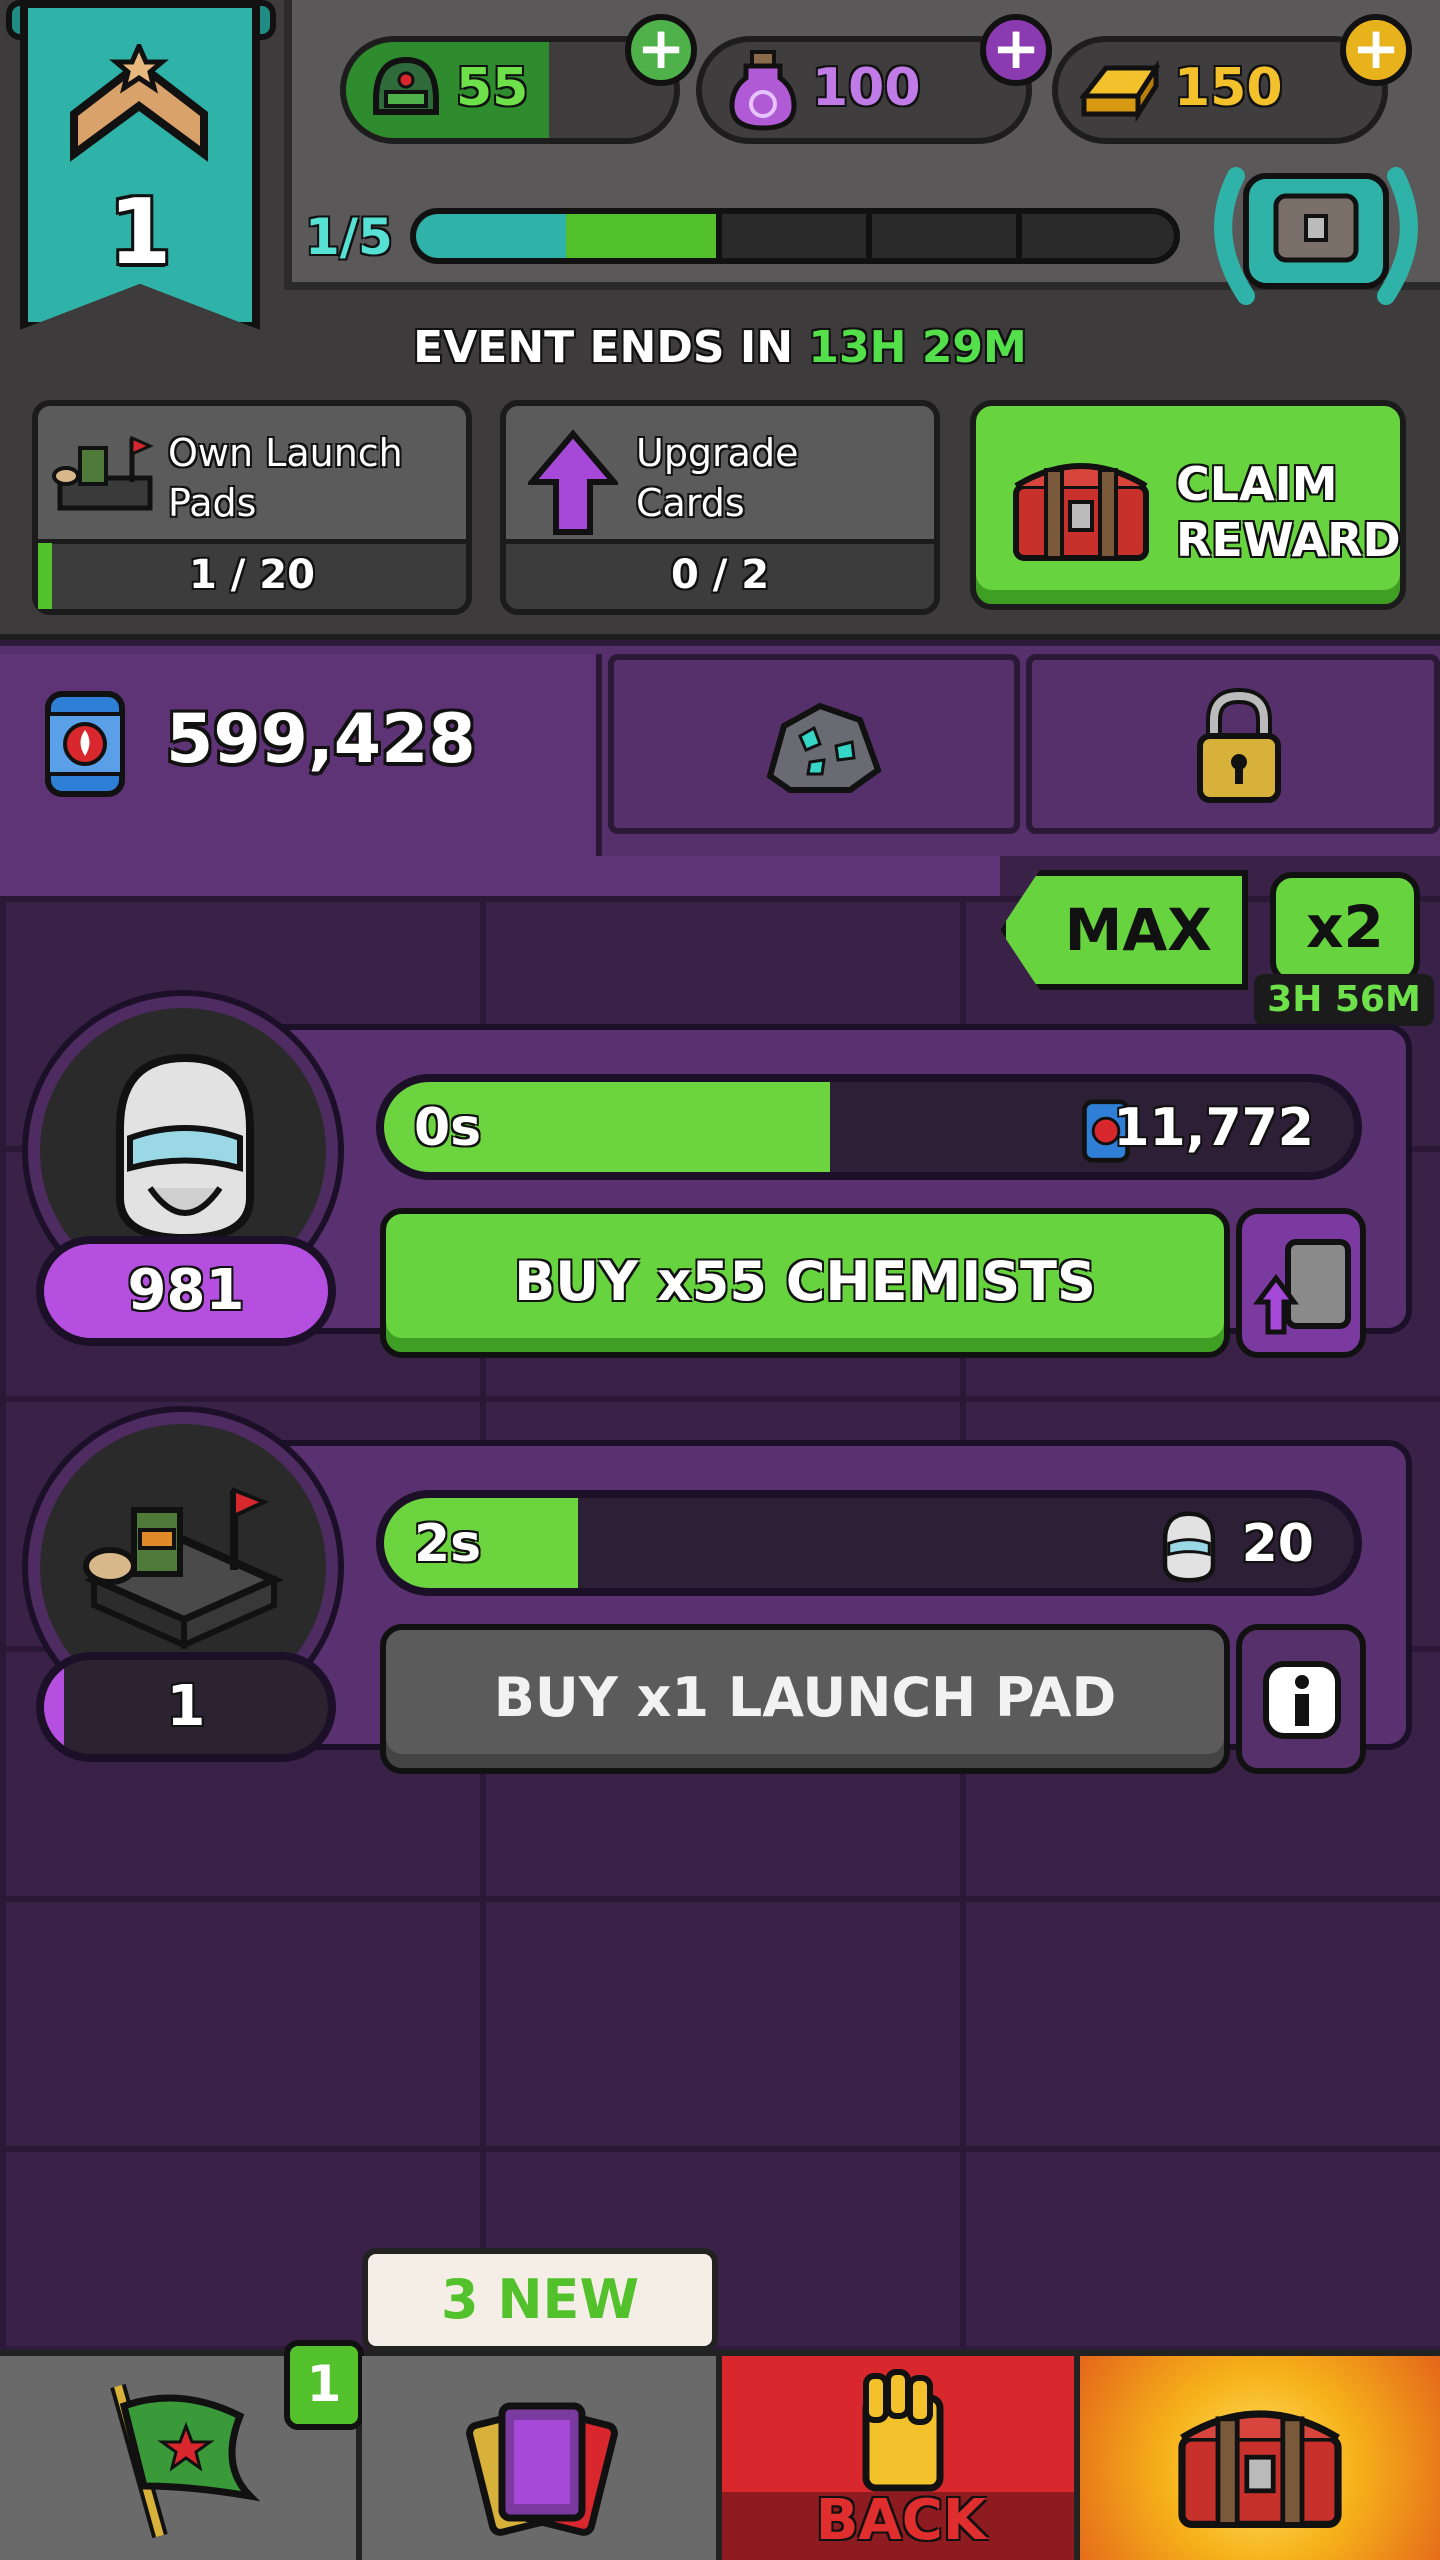  I want to click on milestone-progress-text: 1/5, so click(349, 237).